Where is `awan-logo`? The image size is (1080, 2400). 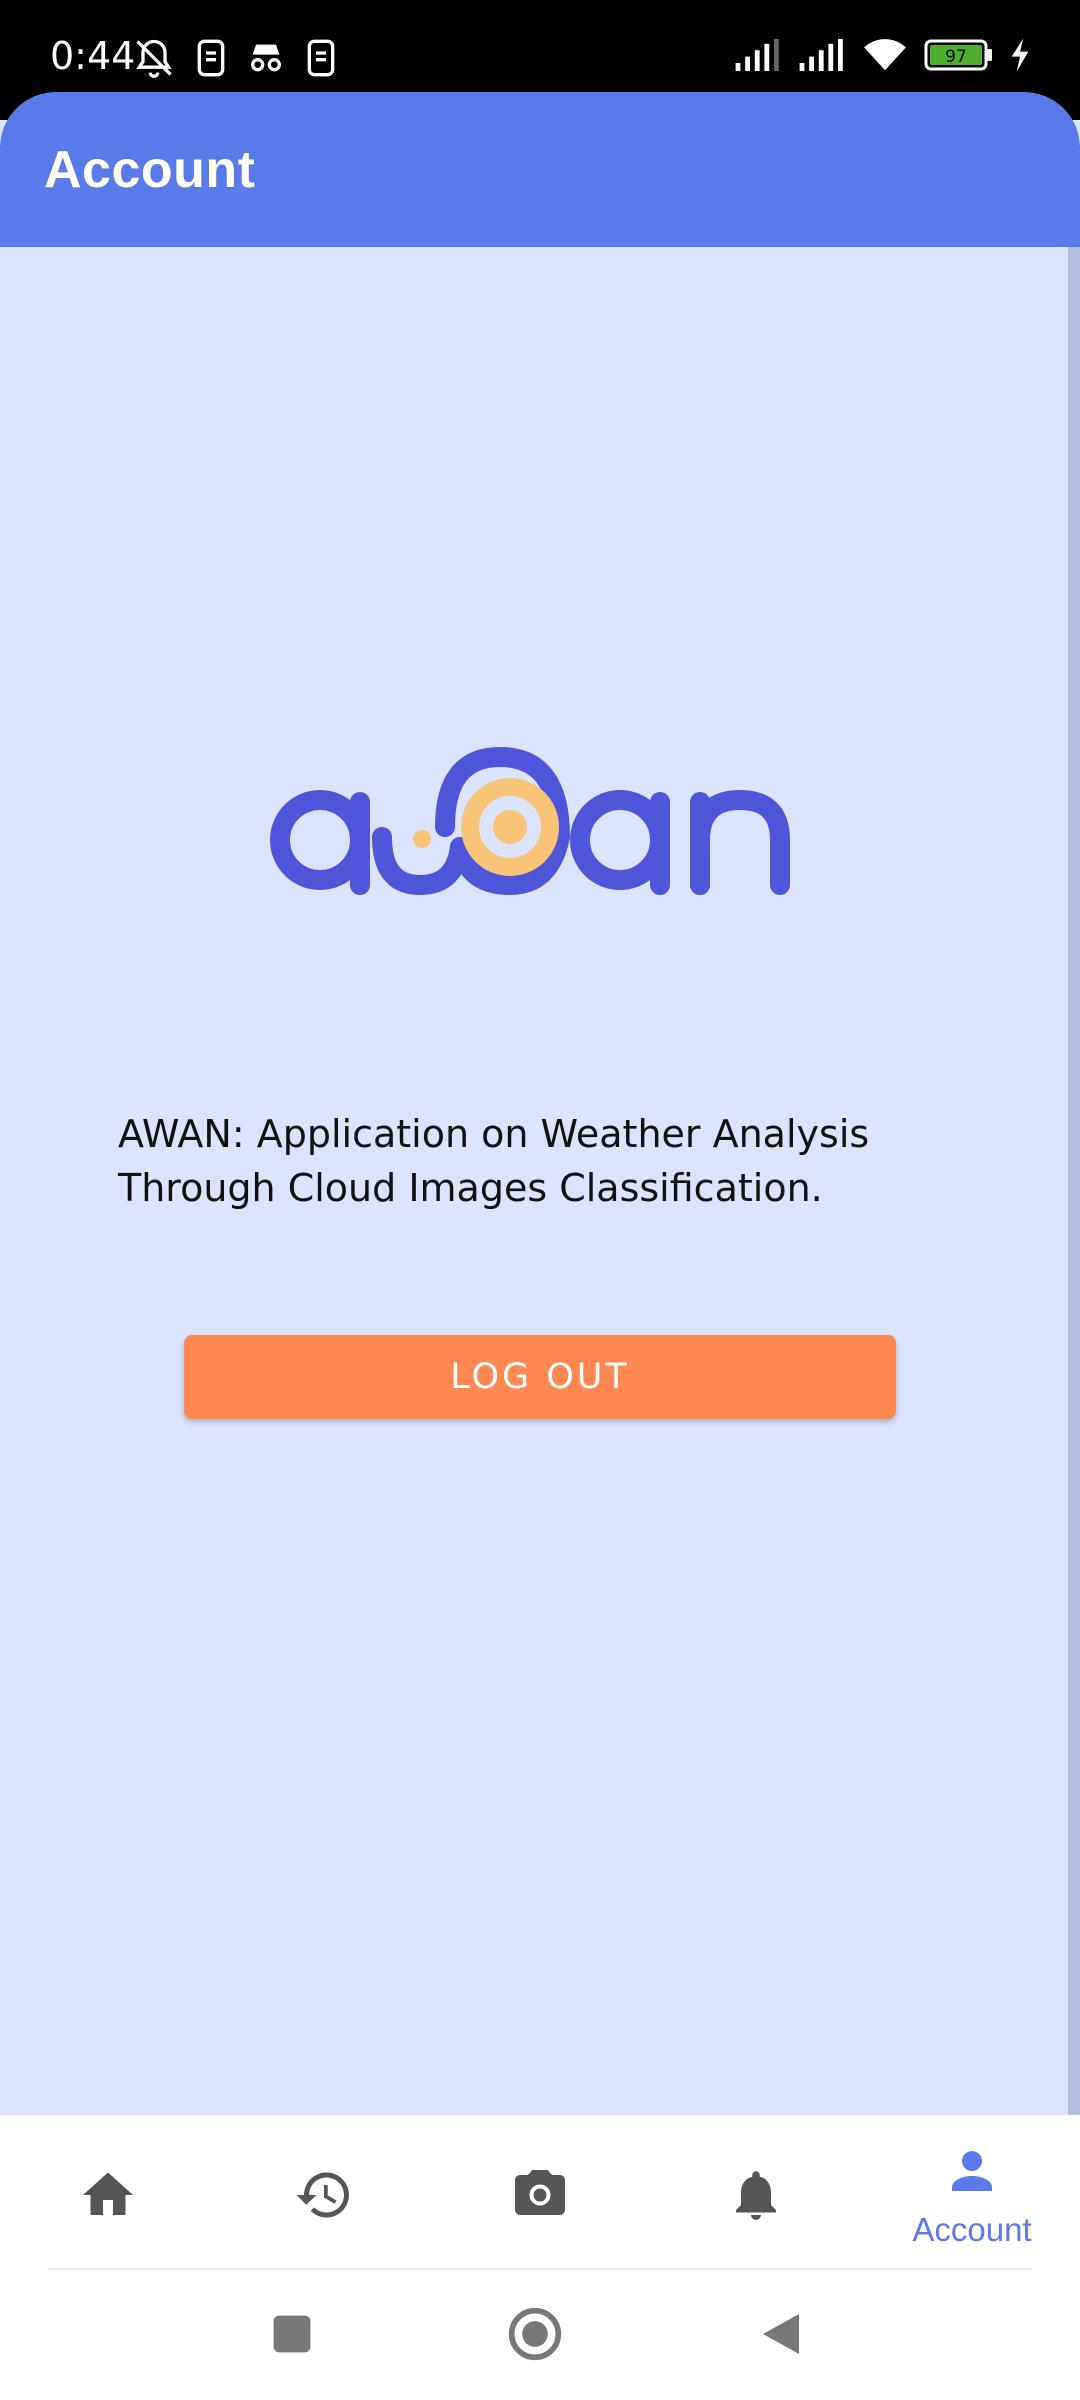
awan-logo is located at coordinates (530, 821).